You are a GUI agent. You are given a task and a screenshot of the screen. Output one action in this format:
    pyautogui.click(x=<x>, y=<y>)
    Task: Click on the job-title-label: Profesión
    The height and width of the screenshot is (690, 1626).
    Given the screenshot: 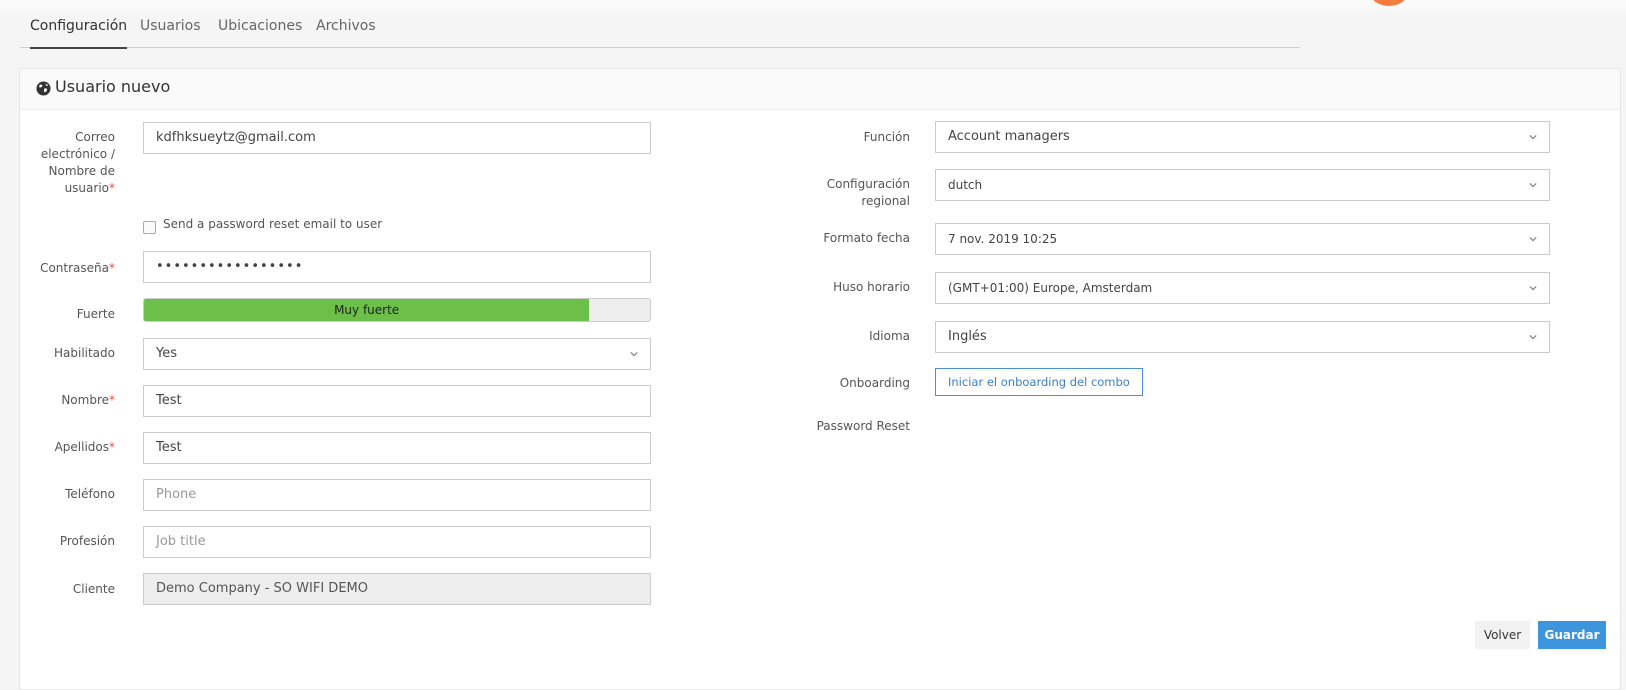 What is the action you would take?
    pyautogui.click(x=87, y=541)
    